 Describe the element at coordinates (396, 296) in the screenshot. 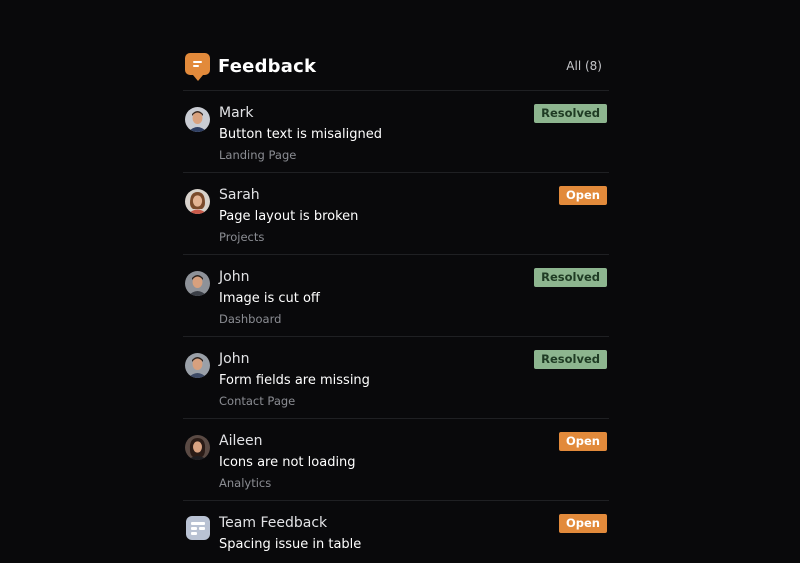

I see `feedback-item: John Image is cut off Dashboard Resolved` at that location.